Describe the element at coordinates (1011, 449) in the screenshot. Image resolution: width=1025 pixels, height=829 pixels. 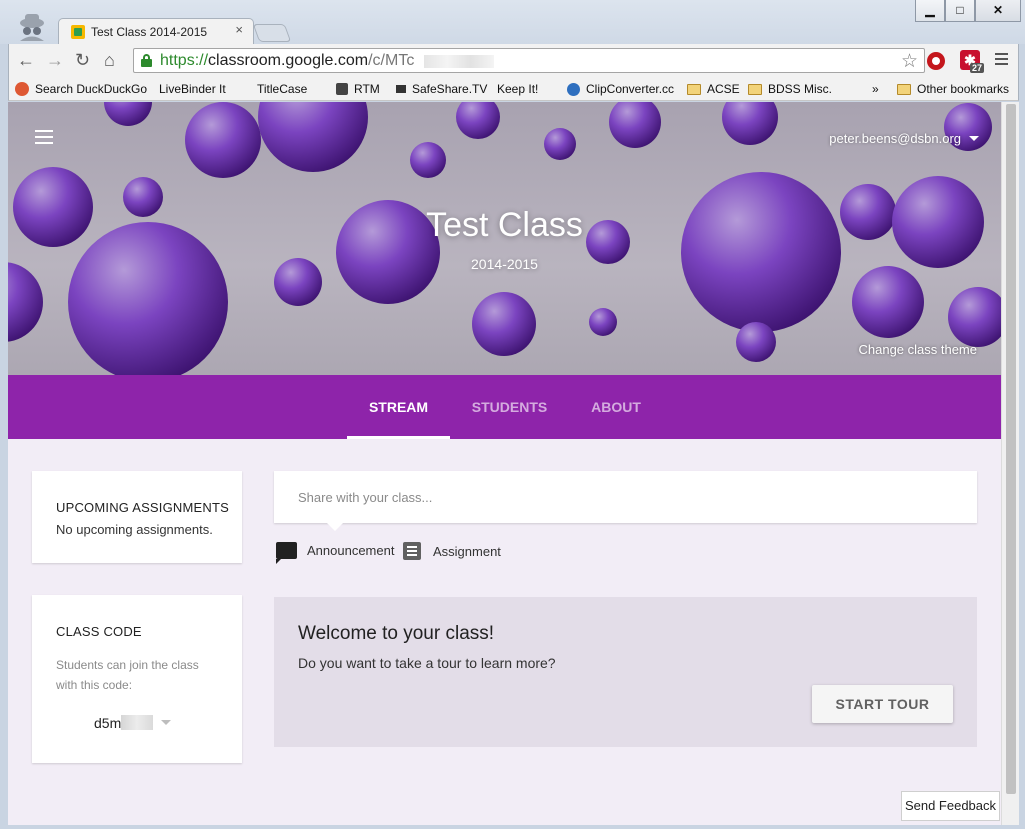
I see `scrollbar-thumb` at that location.